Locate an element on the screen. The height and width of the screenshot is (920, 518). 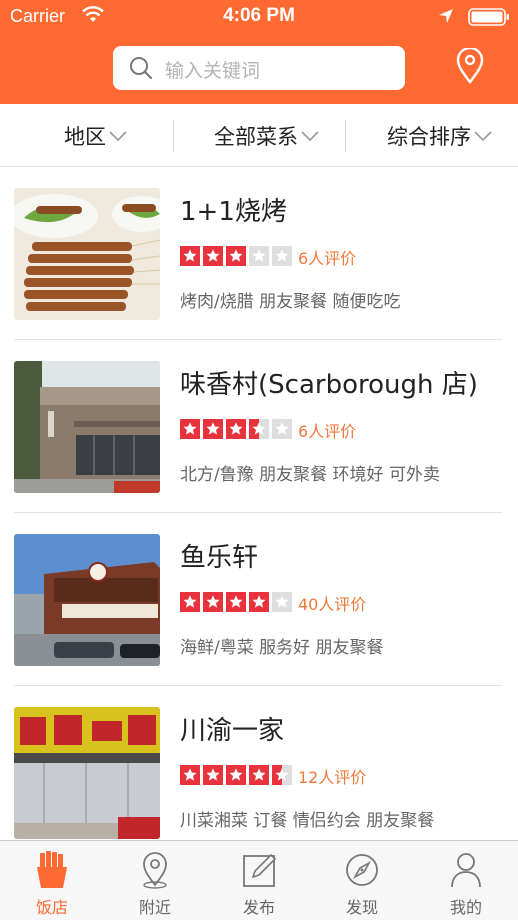
filter-region: 地区 is located at coordinates (96, 135).